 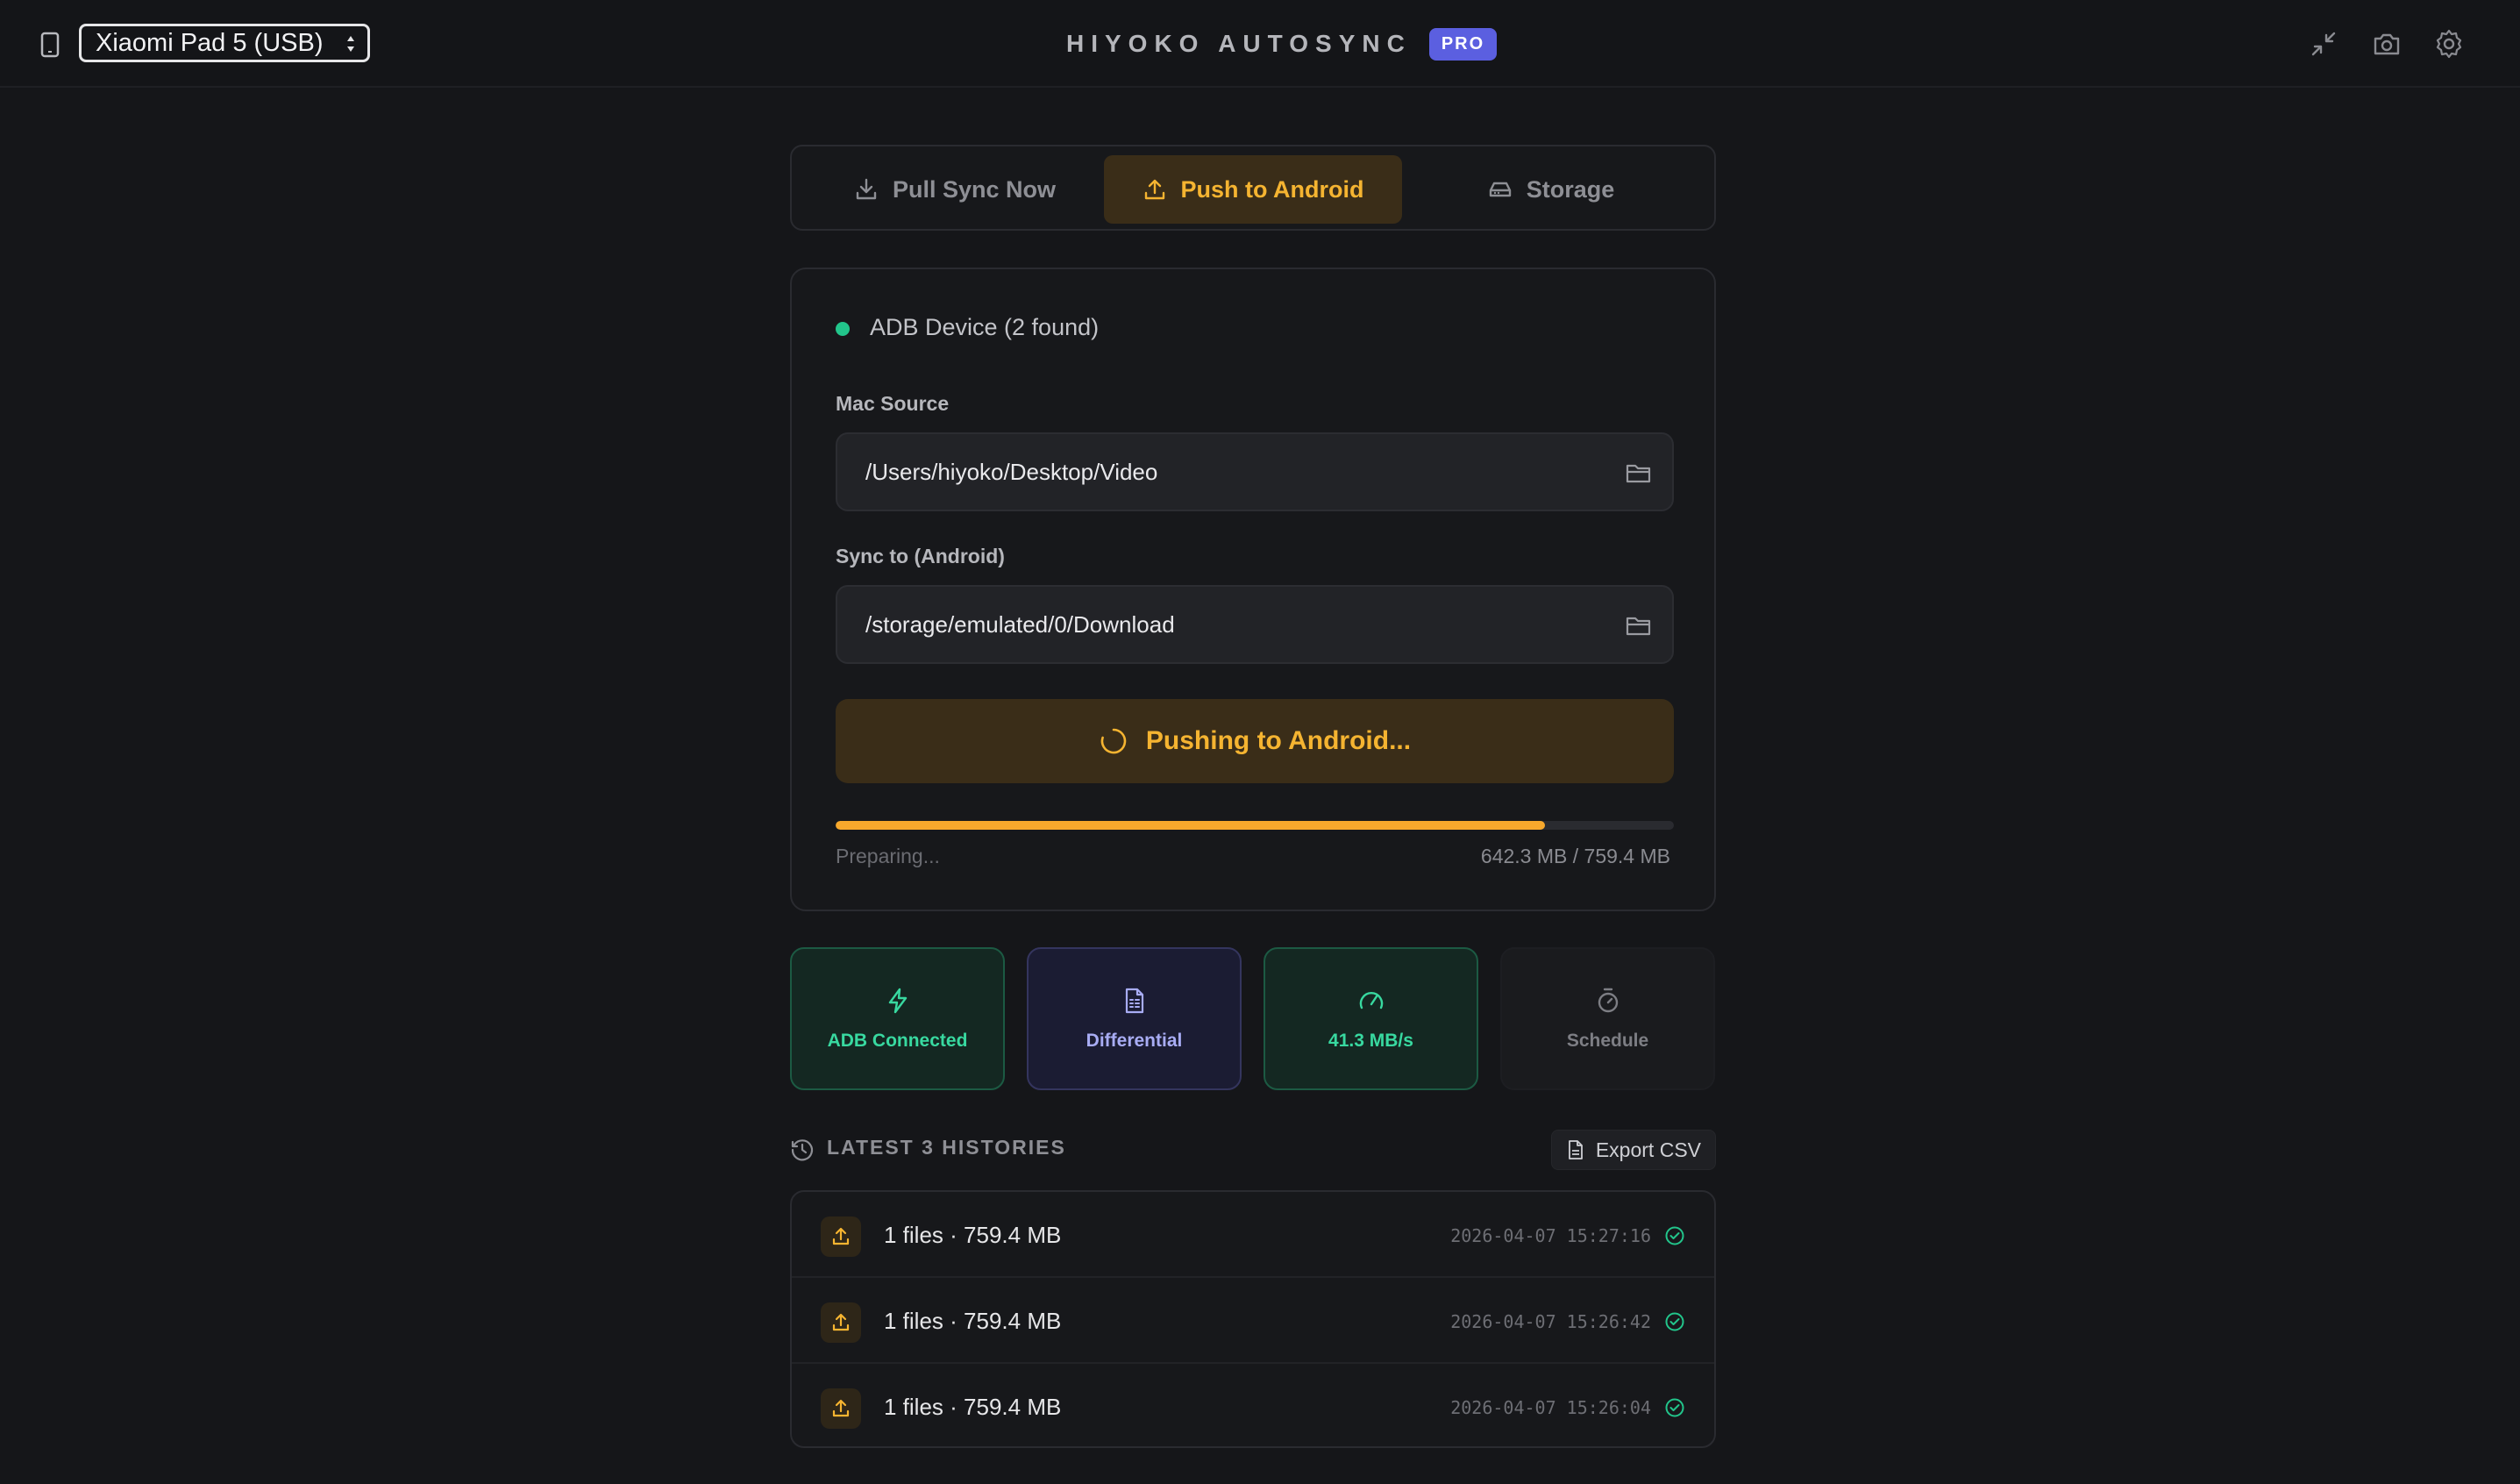 What do you see at coordinates (1134, 1040) in the screenshot?
I see `tile-label: Differential` at bounding box center [1134, 1040].